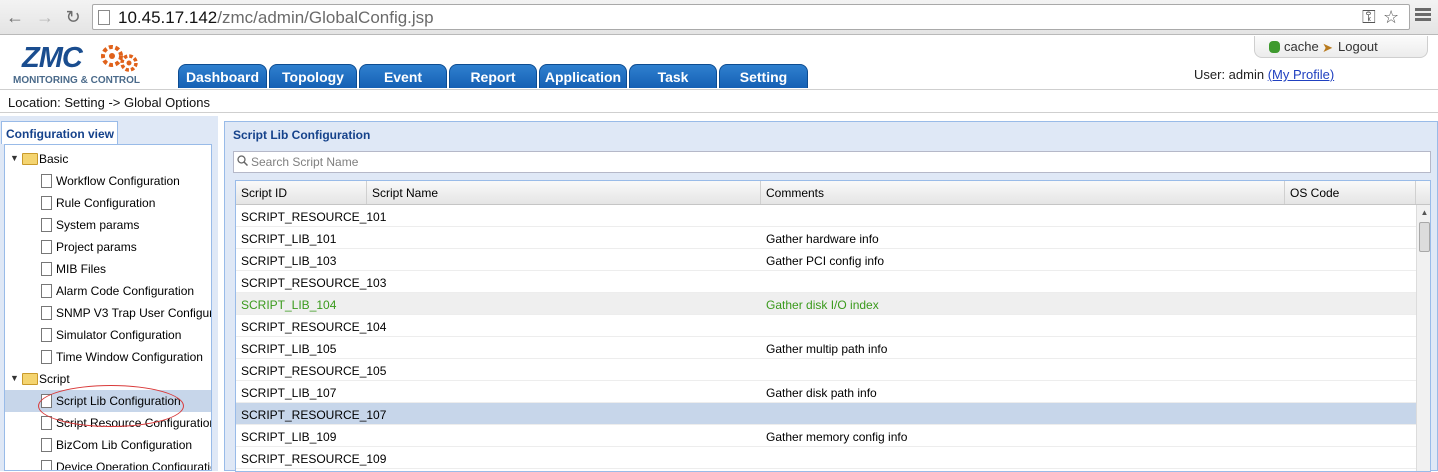  Describe the element at coordinates (111, 406) in the screenshot. I see `red-ellipse-annotation` at that location.